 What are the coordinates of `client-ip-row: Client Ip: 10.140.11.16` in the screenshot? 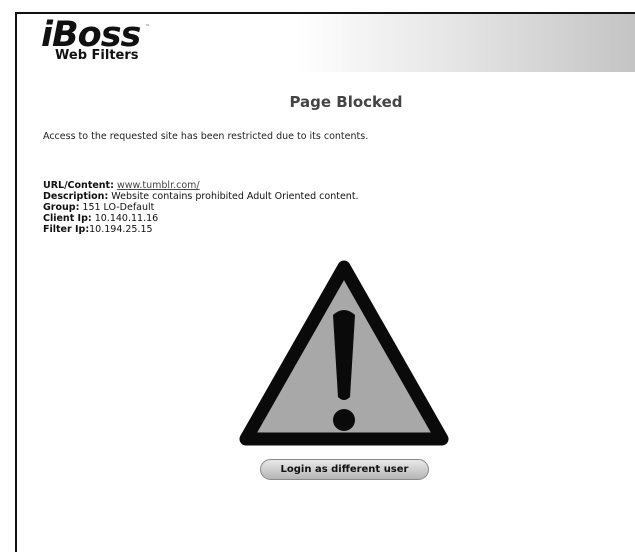 It's located at (201, 218).